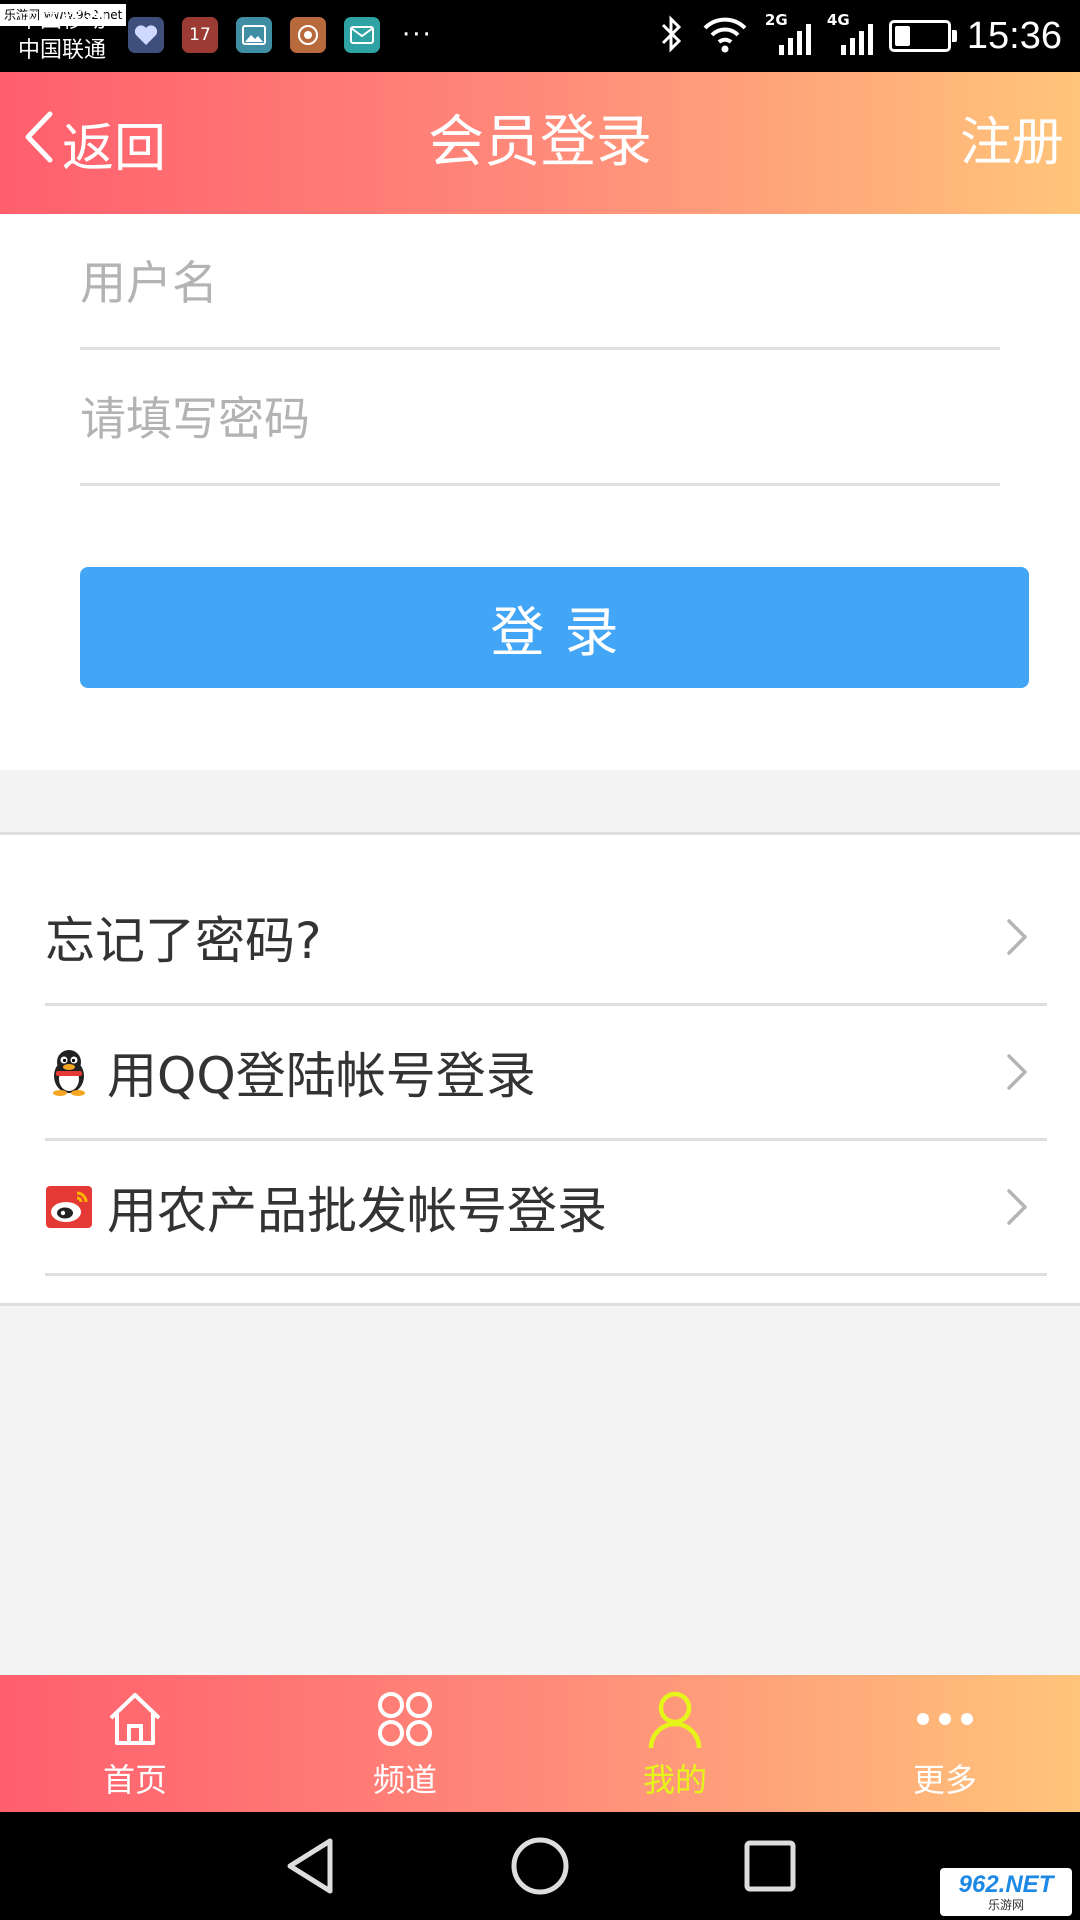  I want to click on battery-icon, so click(922, 36).